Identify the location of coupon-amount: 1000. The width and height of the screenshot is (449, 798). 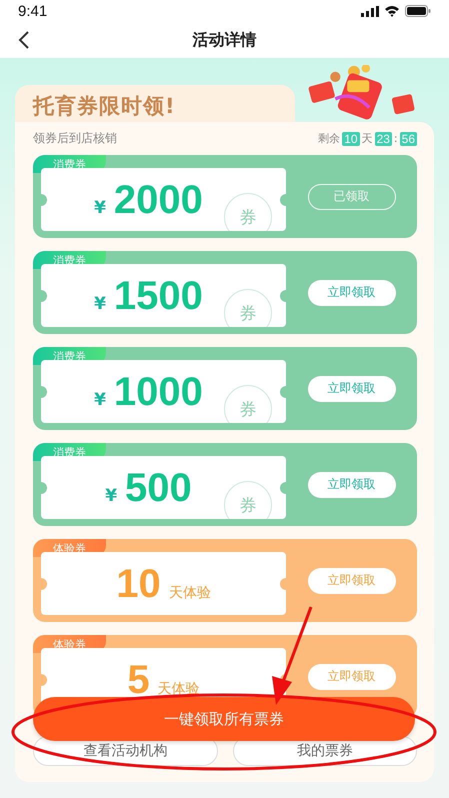
(158, 392).